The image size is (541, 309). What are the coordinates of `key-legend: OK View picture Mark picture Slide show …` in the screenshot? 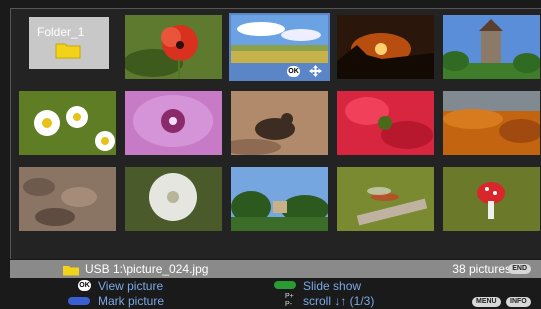 It's located at (270, 293).